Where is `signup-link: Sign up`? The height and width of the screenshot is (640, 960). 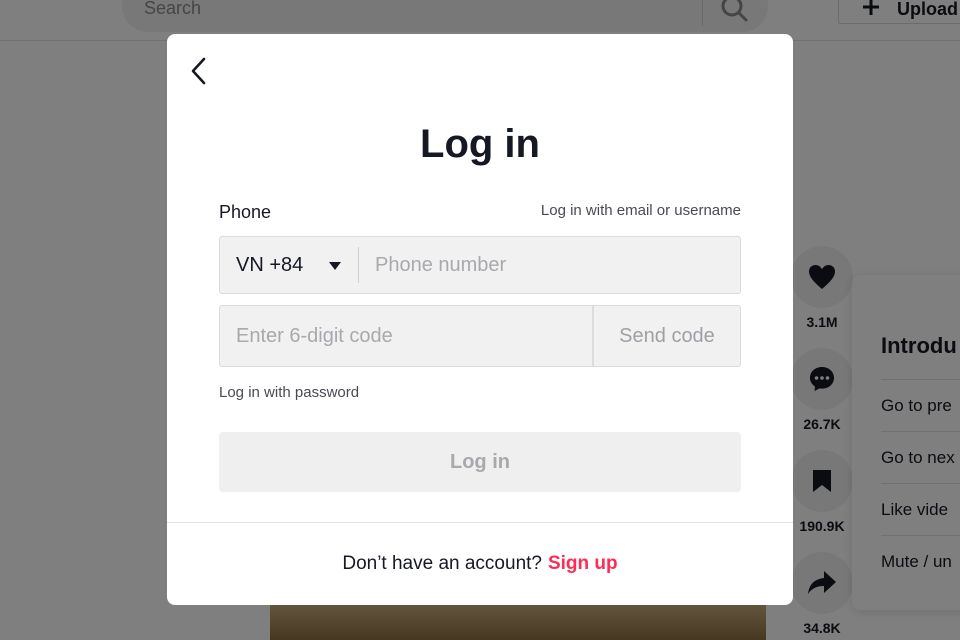
signup-link: Sign up is located at coordinates (583, 563).